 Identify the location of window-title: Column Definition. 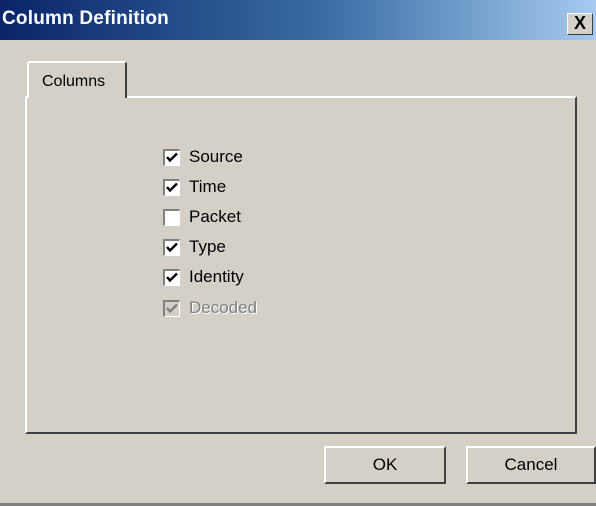
(85, 18).